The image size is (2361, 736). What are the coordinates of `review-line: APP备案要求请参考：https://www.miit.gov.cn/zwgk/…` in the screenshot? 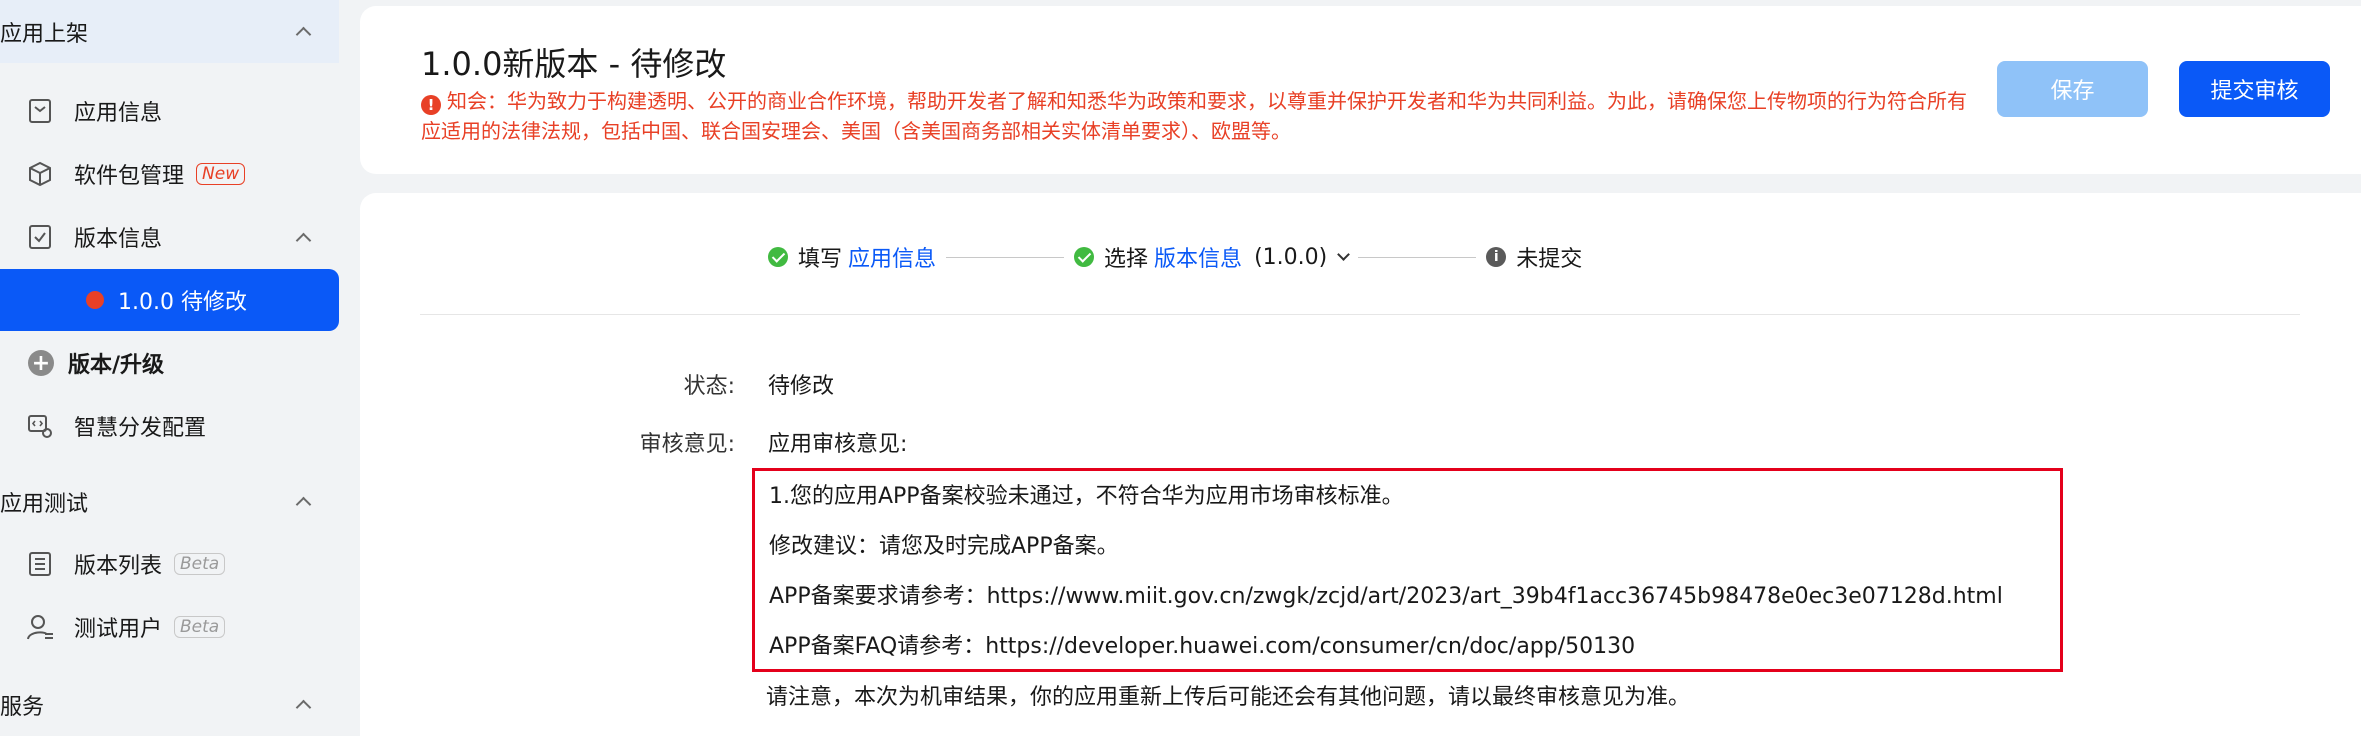 It's located at (1386, 596).